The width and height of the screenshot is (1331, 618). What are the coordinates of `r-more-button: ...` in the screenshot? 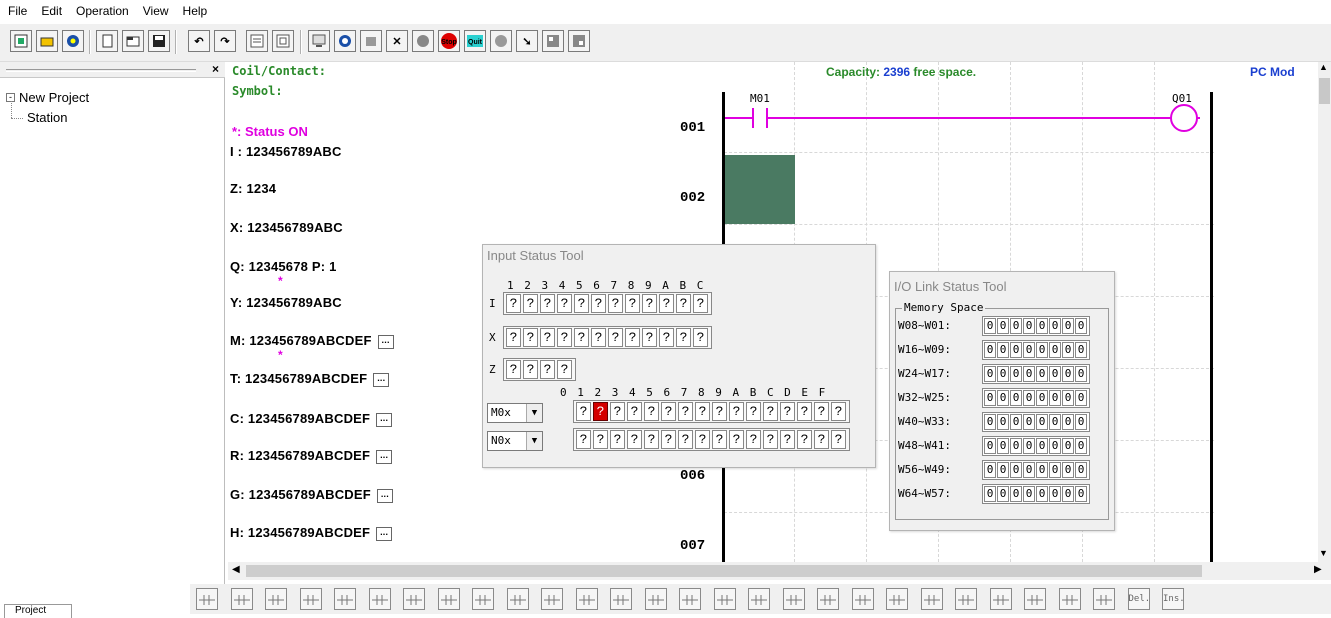 It's located at (384, 456).